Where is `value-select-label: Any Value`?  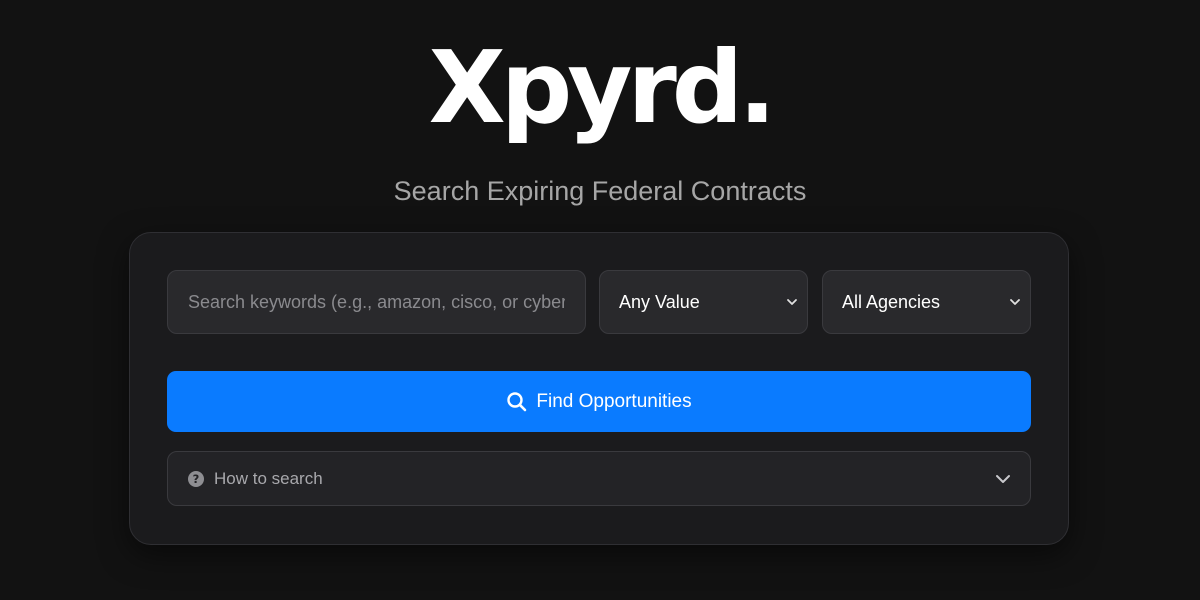 value-select-label: Any Value is located at coordinates (659, 302).